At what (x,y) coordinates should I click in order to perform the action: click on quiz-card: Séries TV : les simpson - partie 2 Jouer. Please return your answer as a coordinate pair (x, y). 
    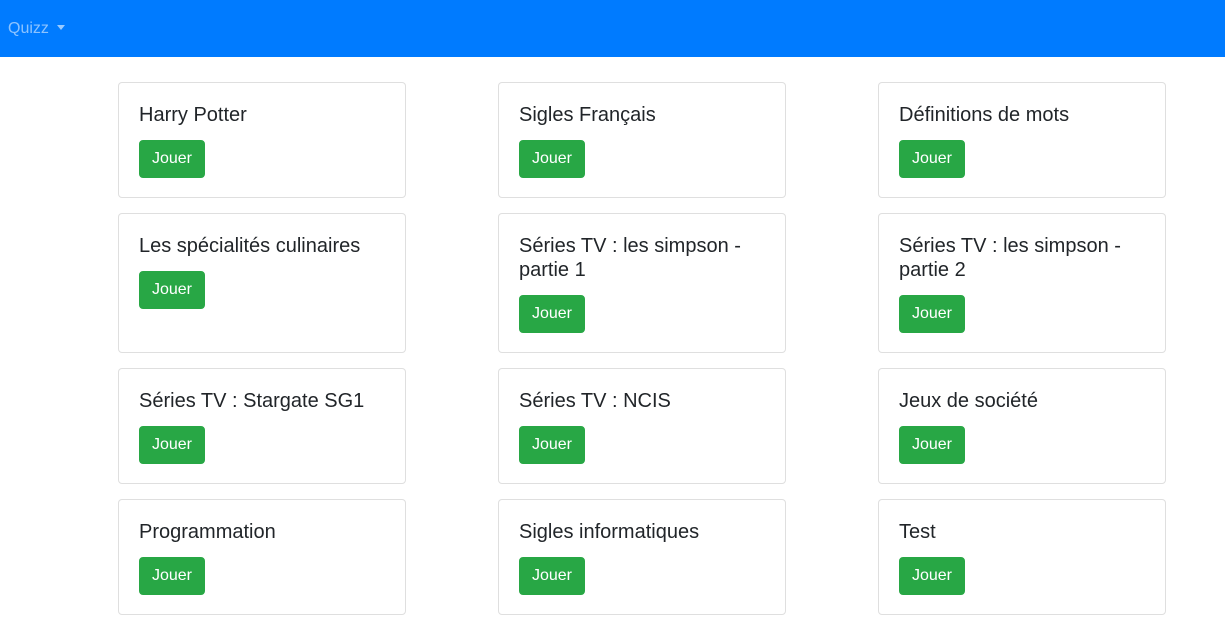
    Looking at the image, I should click on (1022, 283).